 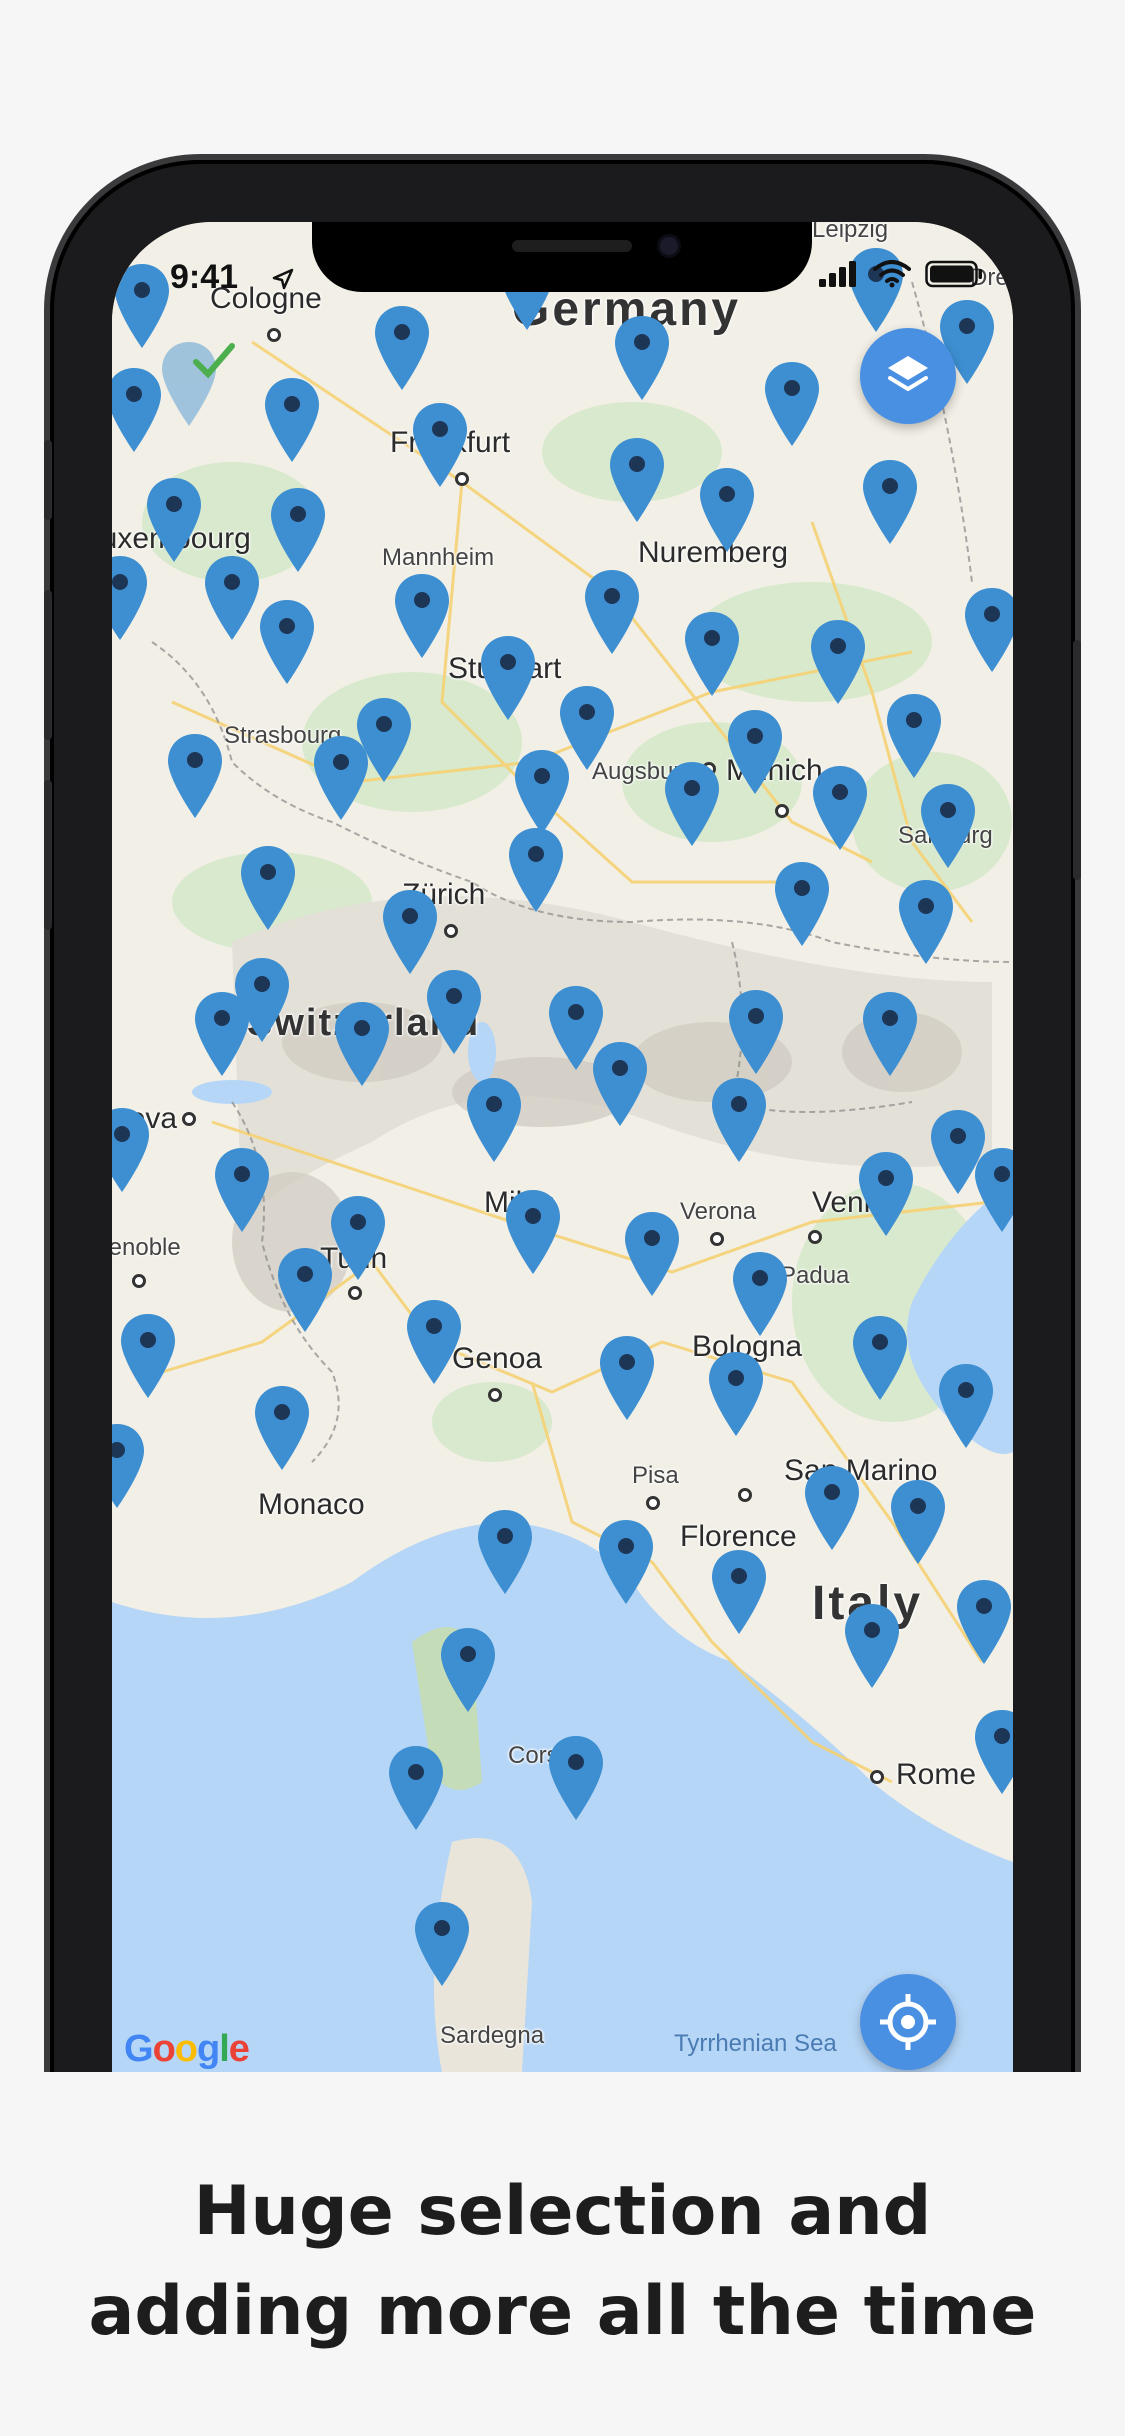 What do you see at coordinates (438, 557) in the screenshot?
I see `city-label: Mannheim` at bounding box center [438, 557].